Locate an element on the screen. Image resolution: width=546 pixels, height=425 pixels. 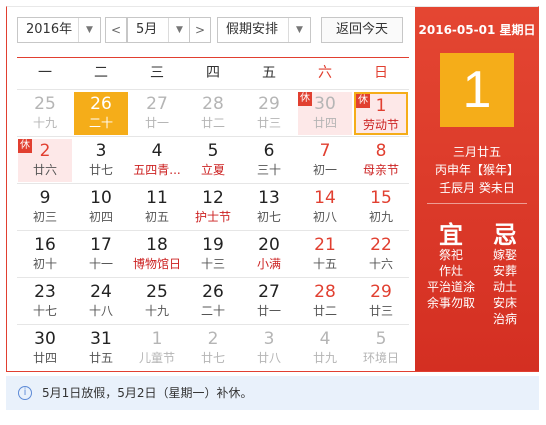
divider is located at coordinates (477, 203).